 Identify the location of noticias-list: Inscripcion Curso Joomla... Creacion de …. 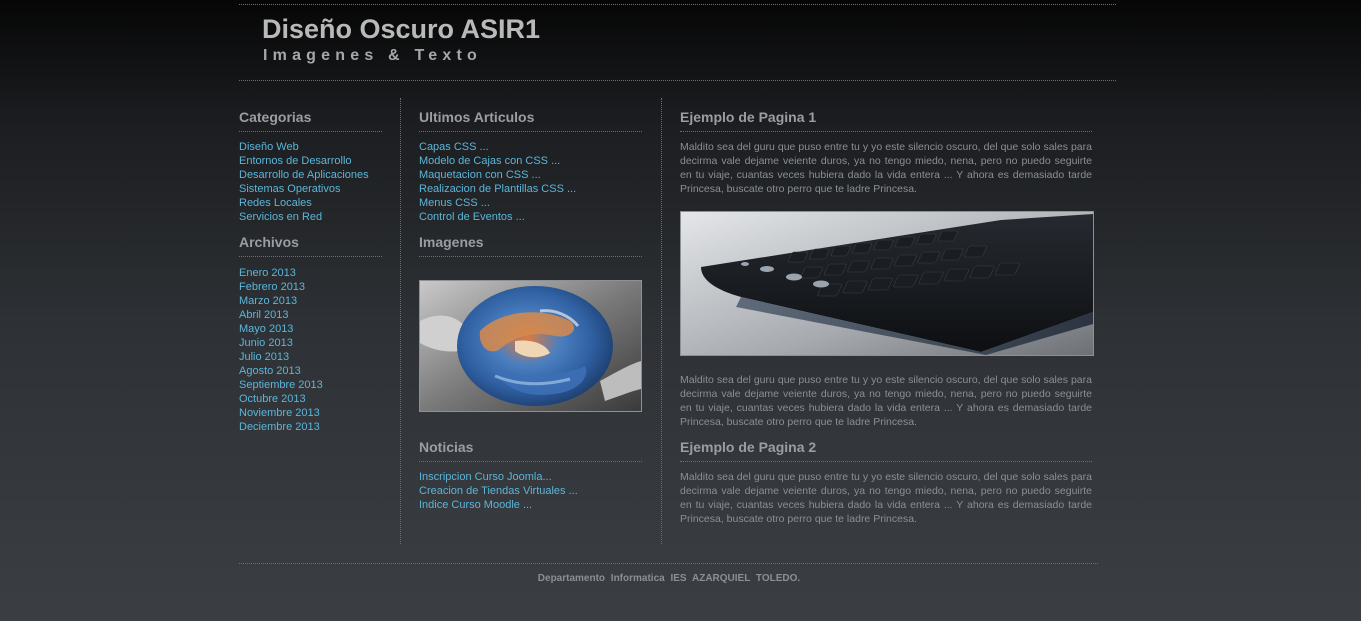
(498, 491).